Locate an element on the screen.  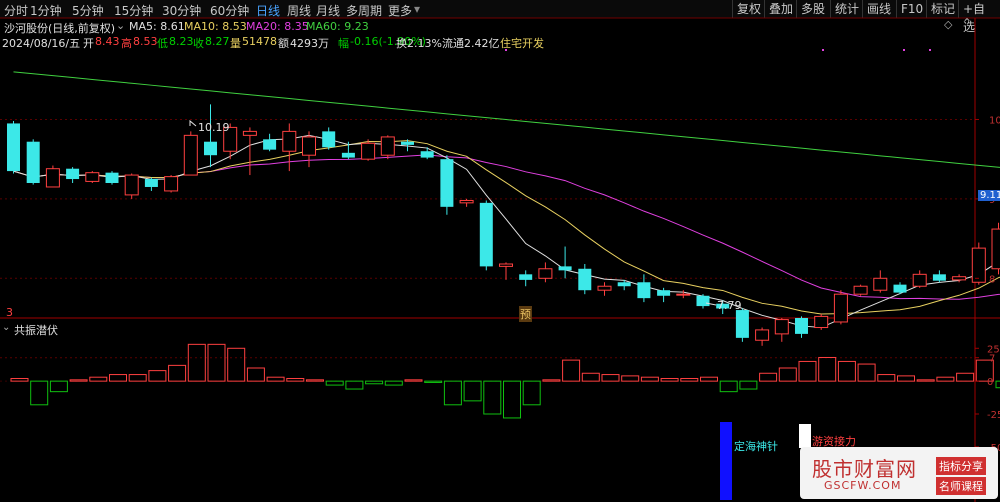
watermark-url: GSCFW.COM is located at coordinates (863, 485).